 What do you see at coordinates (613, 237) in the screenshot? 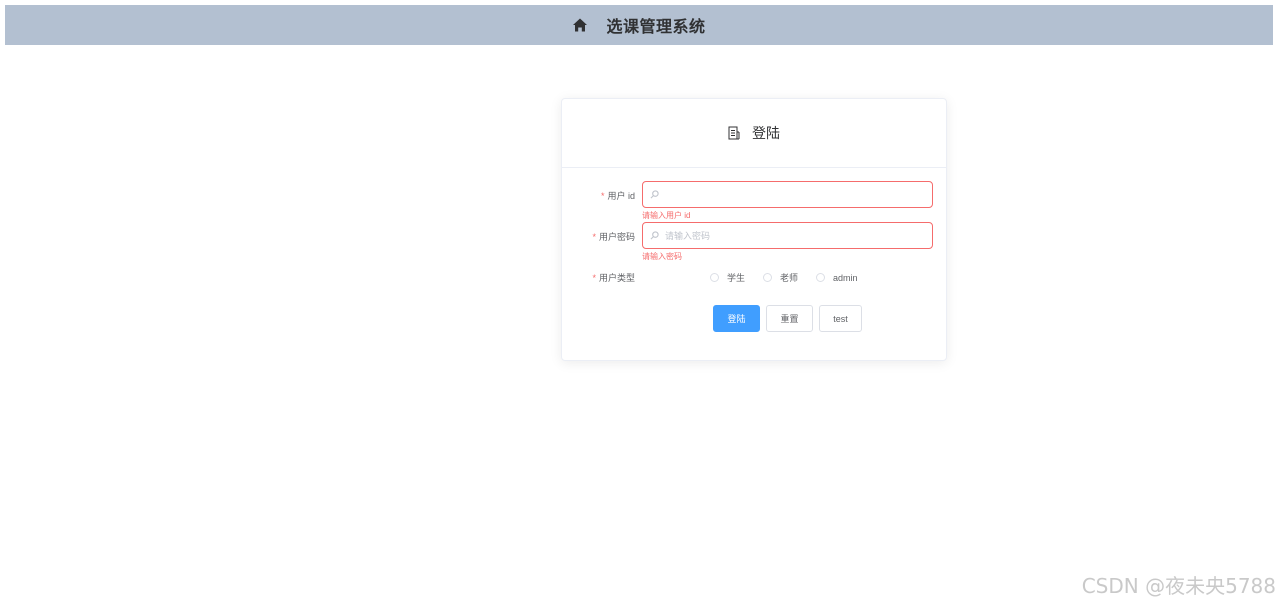
I see `password-label: * 用户密码` at bounding box center [613, 237].